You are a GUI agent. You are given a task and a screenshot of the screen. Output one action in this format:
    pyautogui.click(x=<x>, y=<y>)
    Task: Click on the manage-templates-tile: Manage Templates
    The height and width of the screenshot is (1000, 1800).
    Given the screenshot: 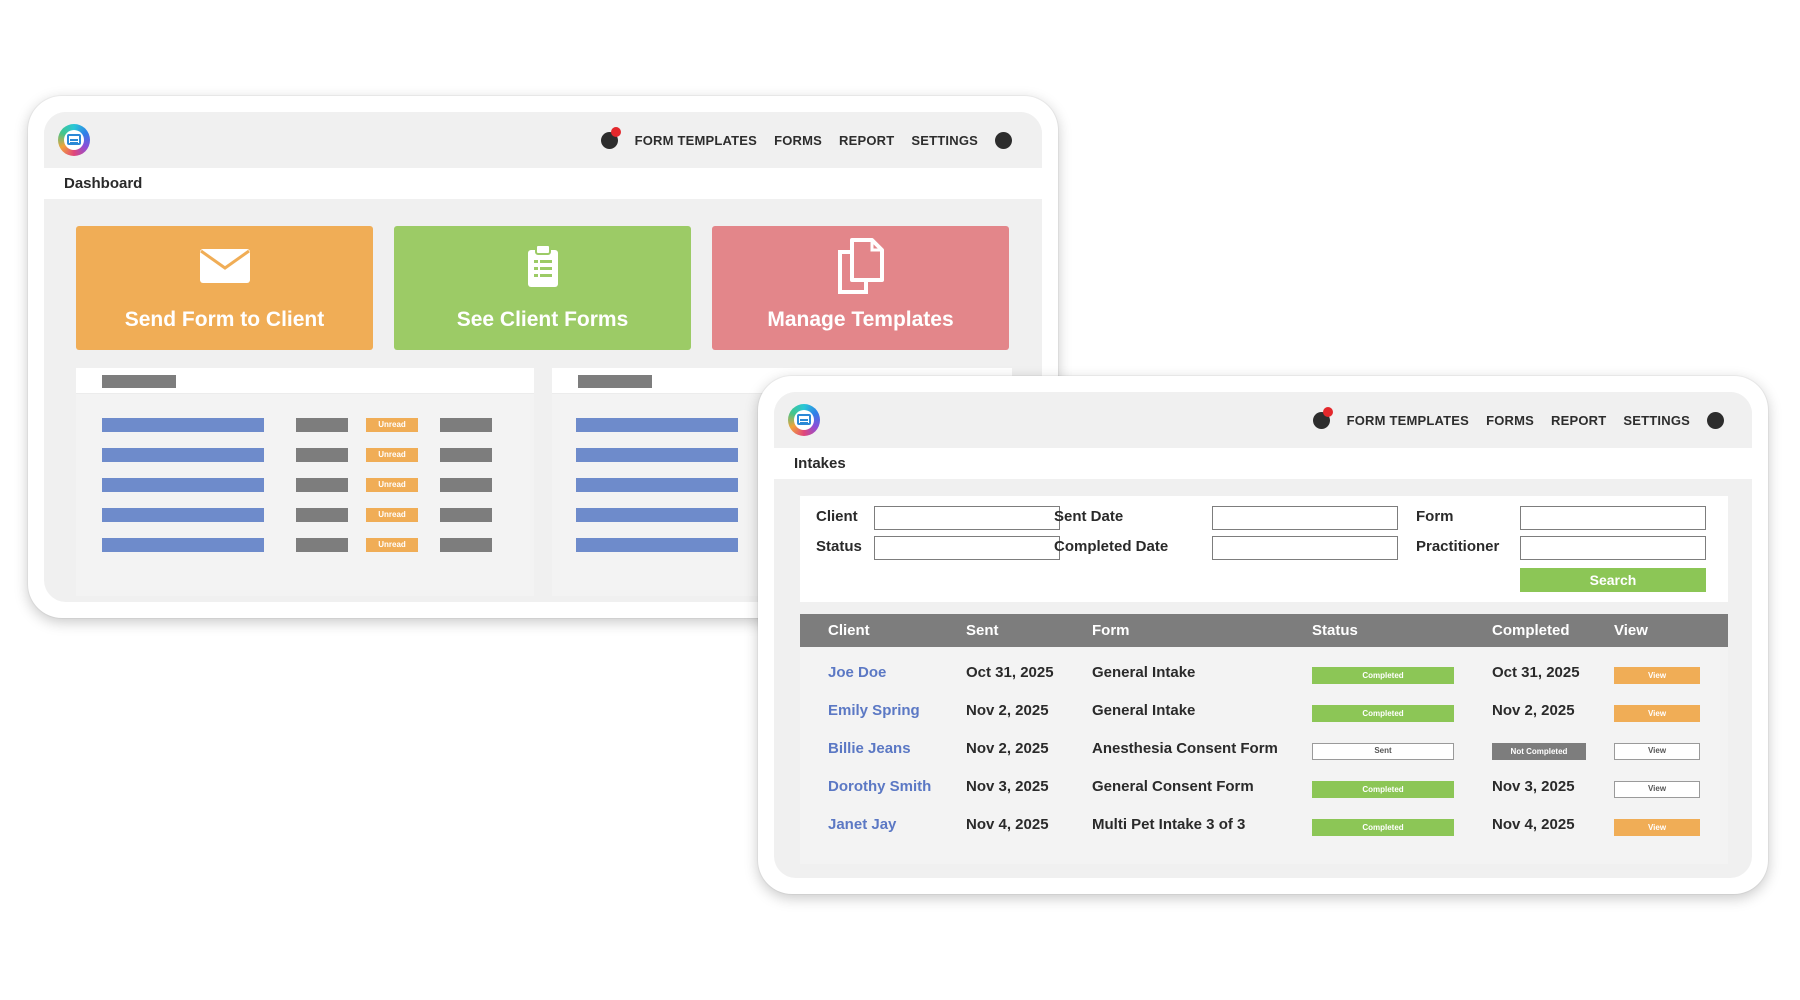 What is the action you would take?
    pyautogui.click(x=860, y=288)
    